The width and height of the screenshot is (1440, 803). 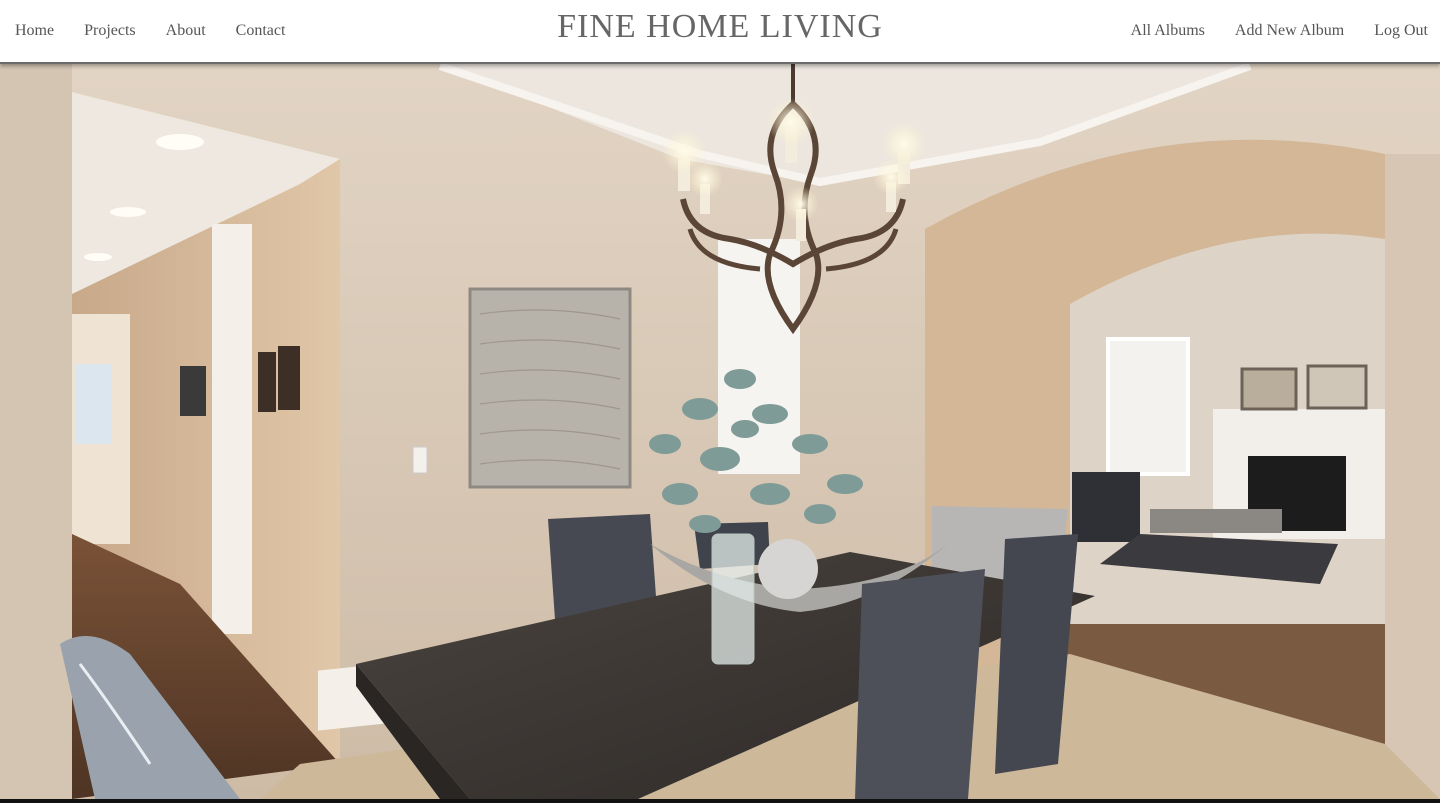 I want to click on window-pane, so click(x=94, y=404).